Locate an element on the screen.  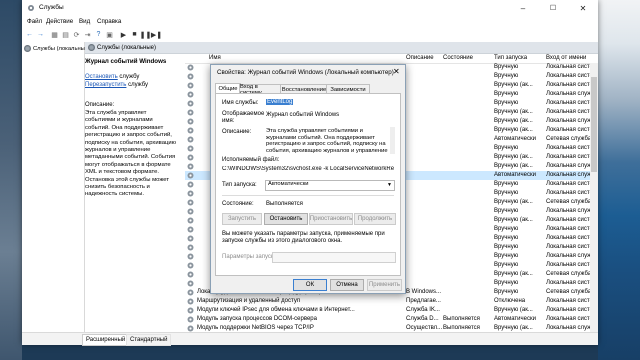
menu-view: Вид is located at coordinates (84, 21).